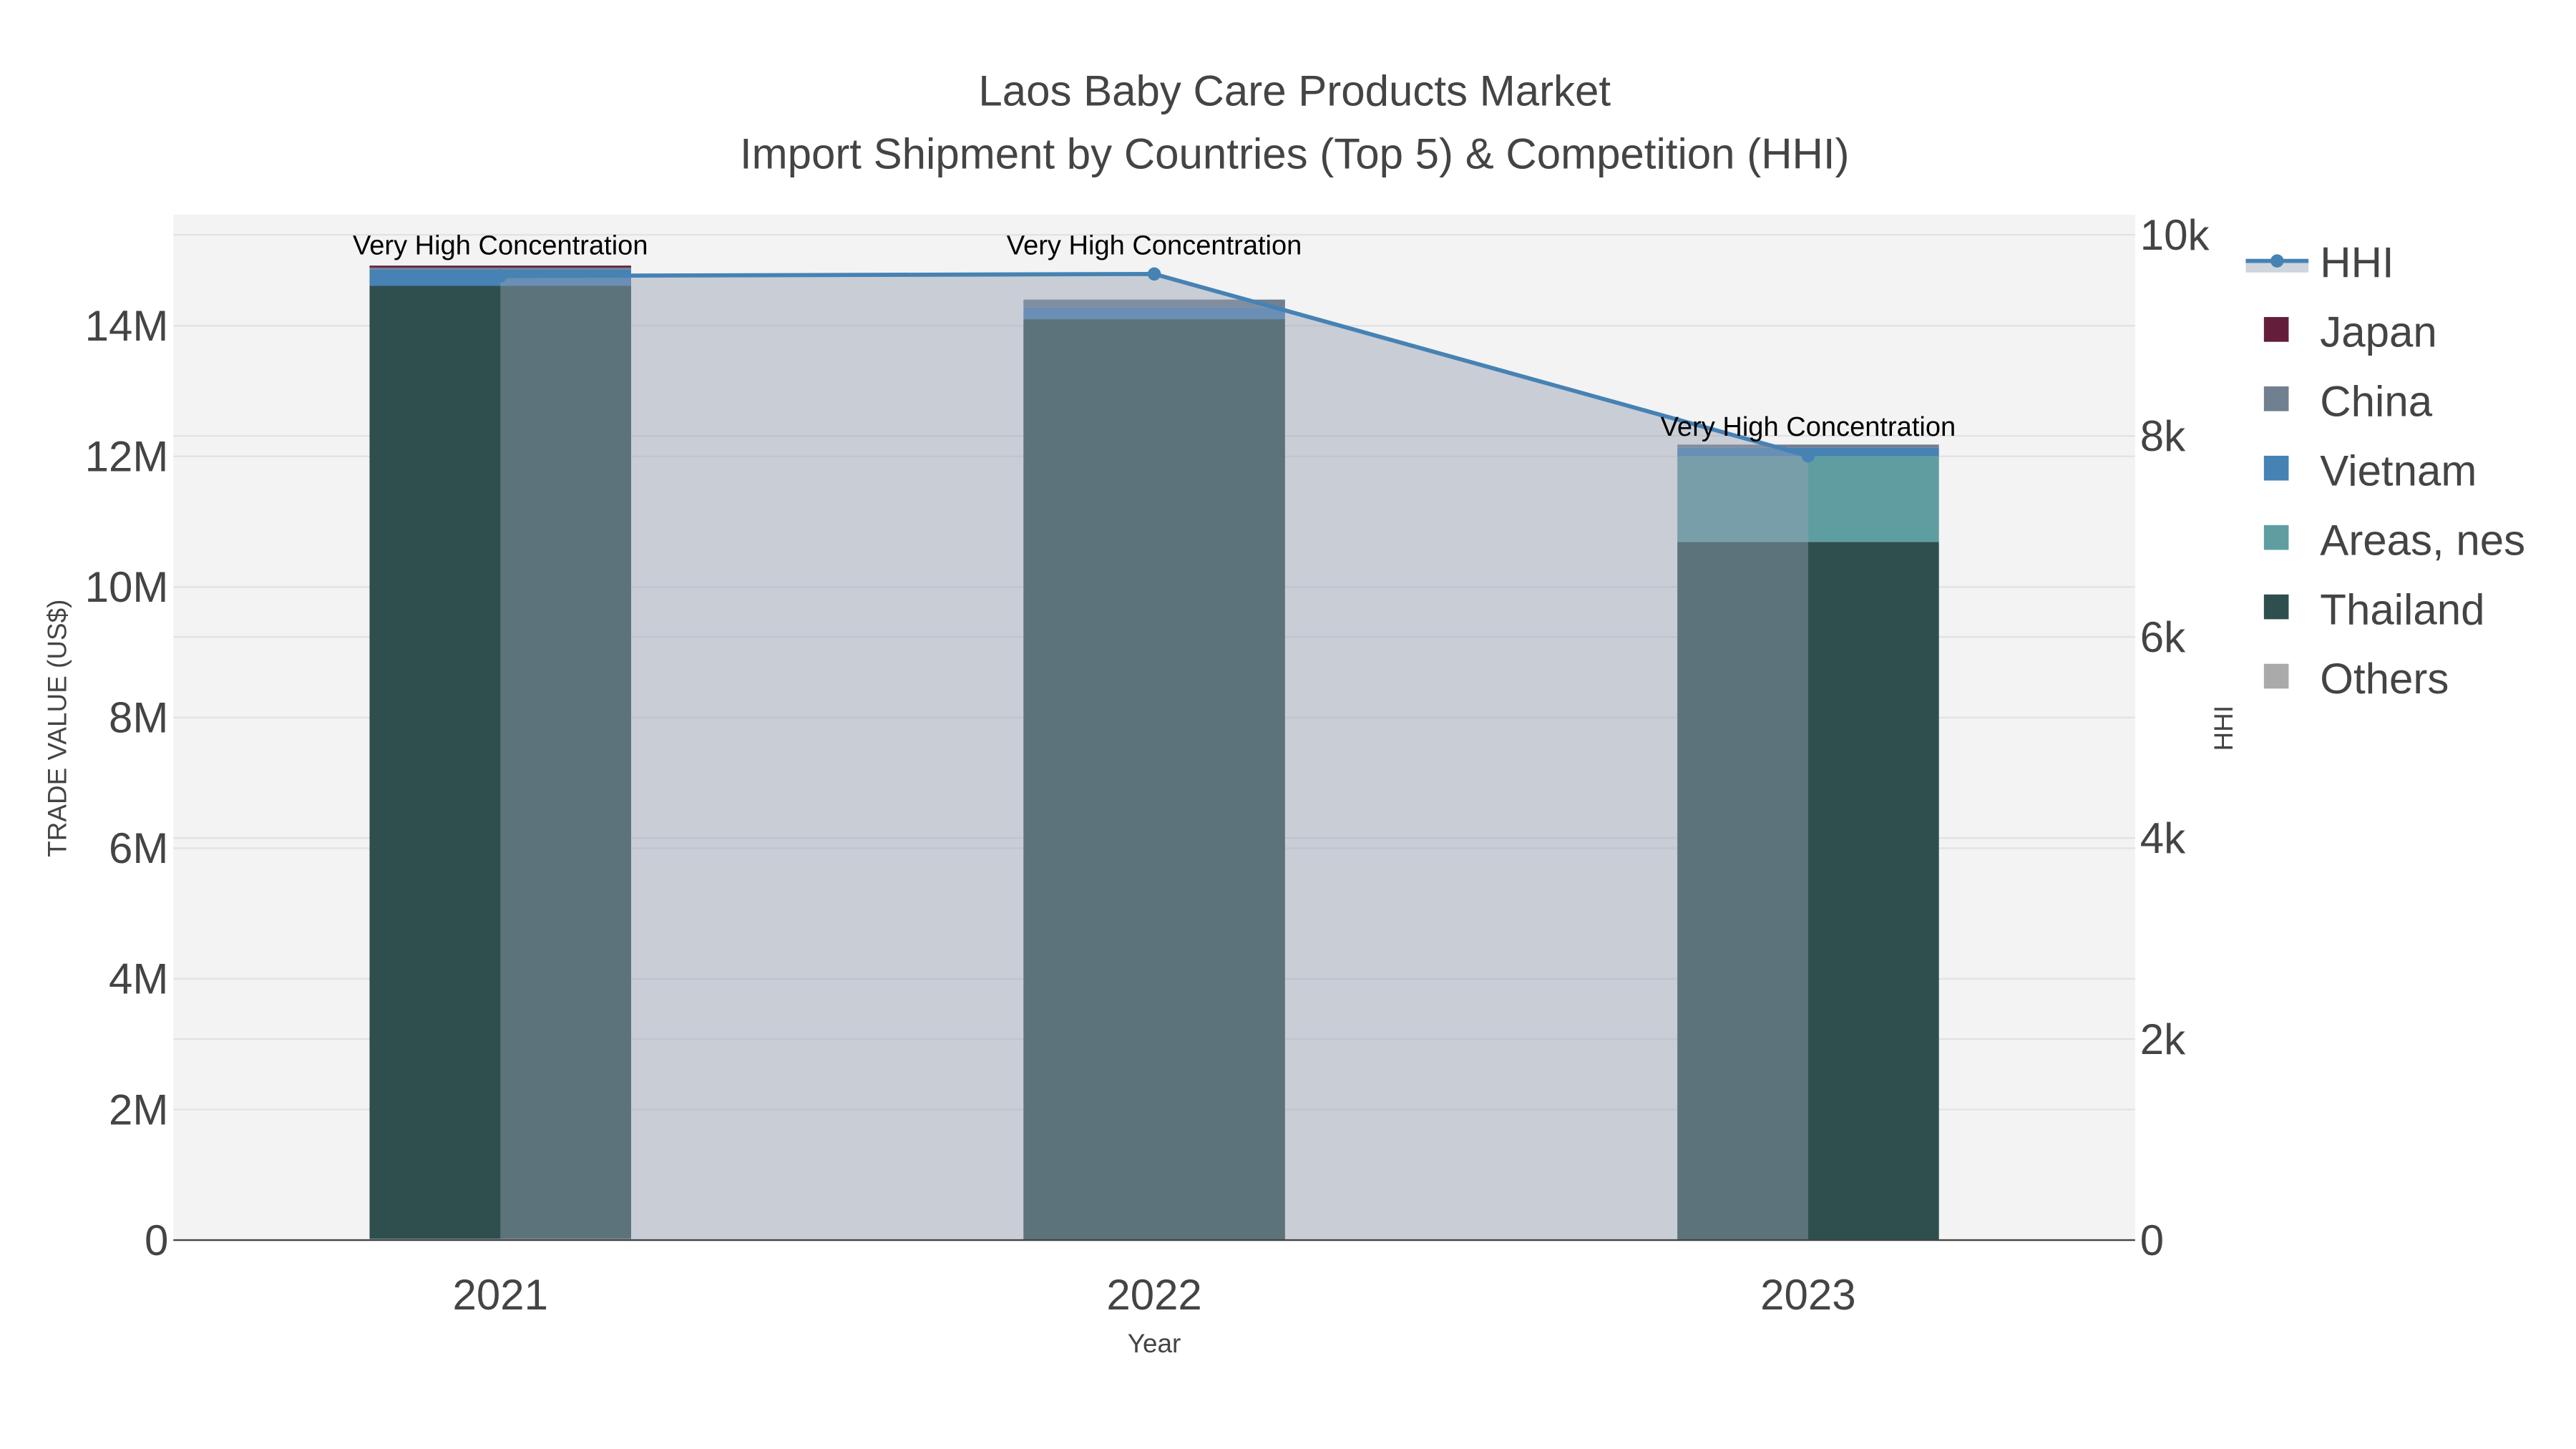 This screenshot has width=2576, height=1449. I want to click on legend-label: Areas, nes, so click(2422, 540).